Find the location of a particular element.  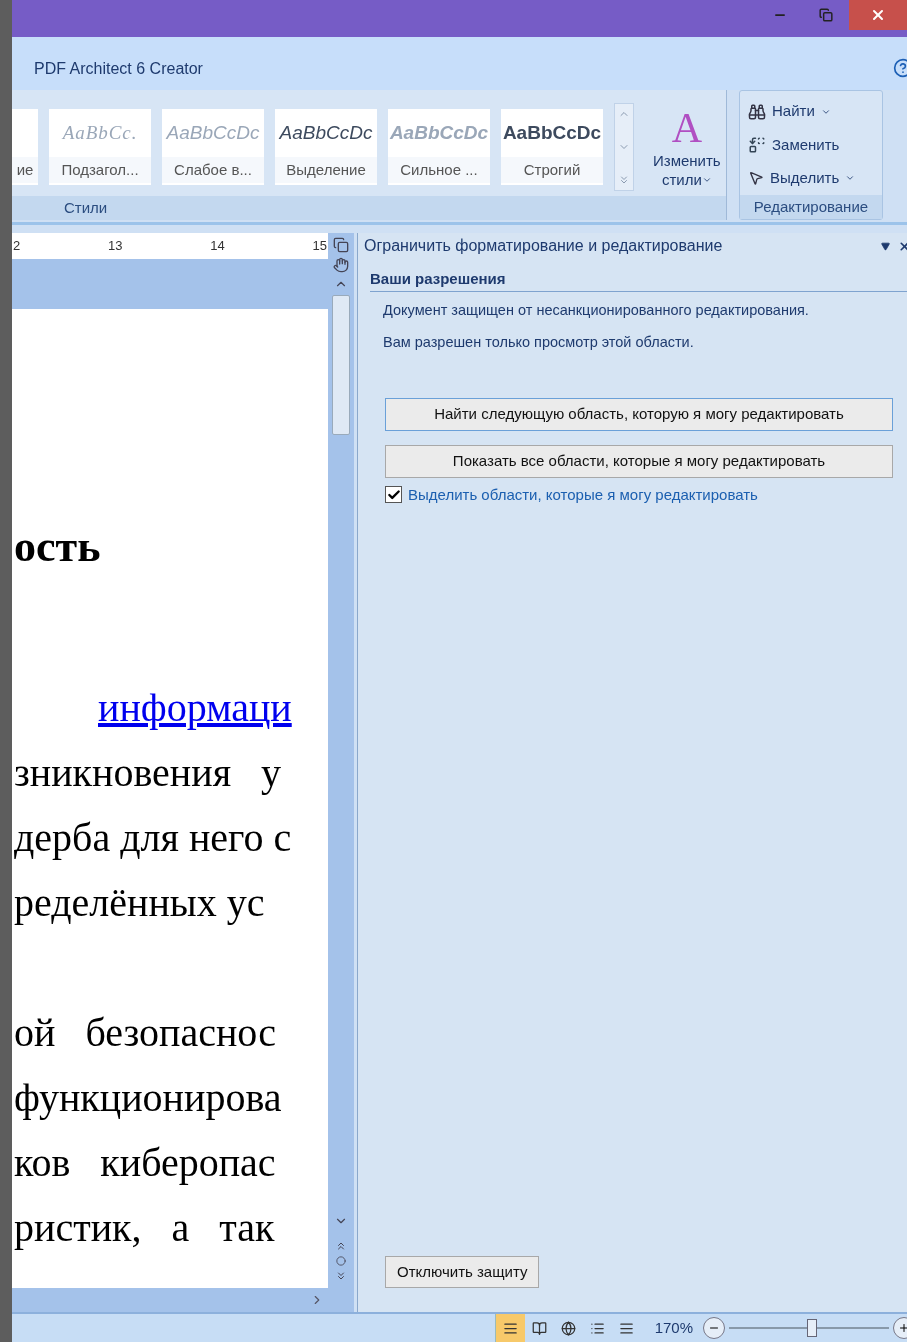

hand-icon is located at coordinates (341, 265).